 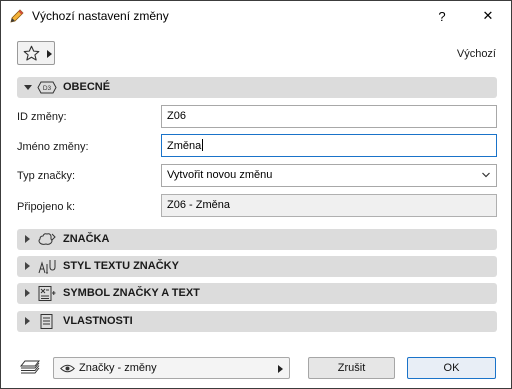 I want to click on section-general-header: D3 OBECNÉ, so click(x=257, y=87).